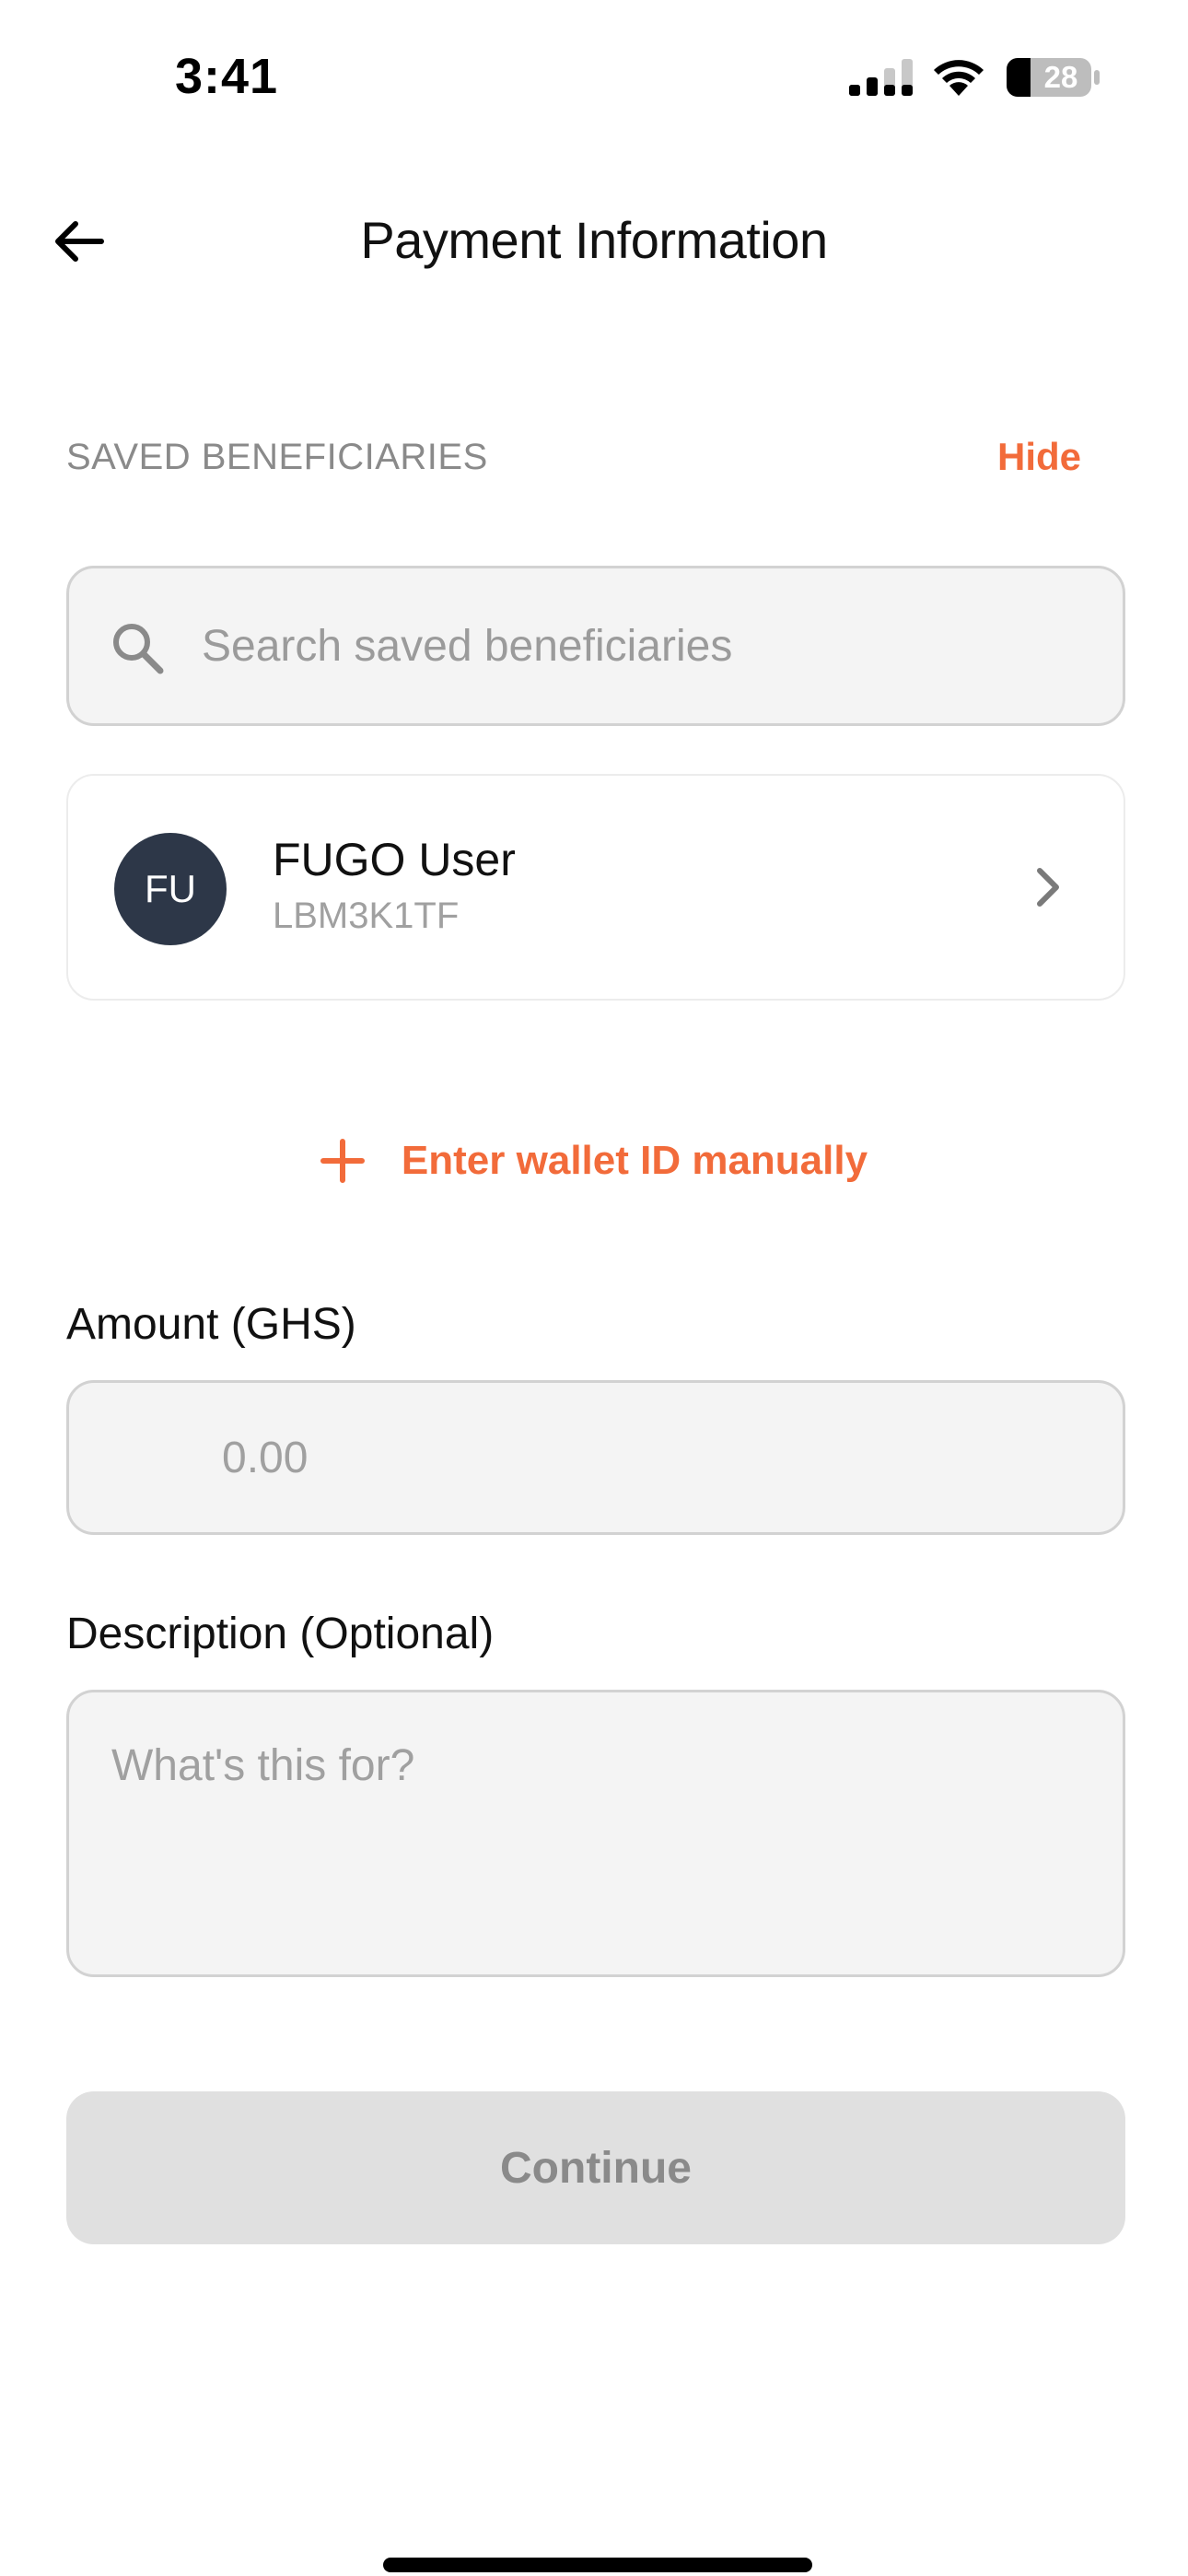 This screenshot has height=2576, width=1188. What do you see at coordinates (959, 78) in the screenshot?
I see `wifi-icon` at bounding box center [959, 78].